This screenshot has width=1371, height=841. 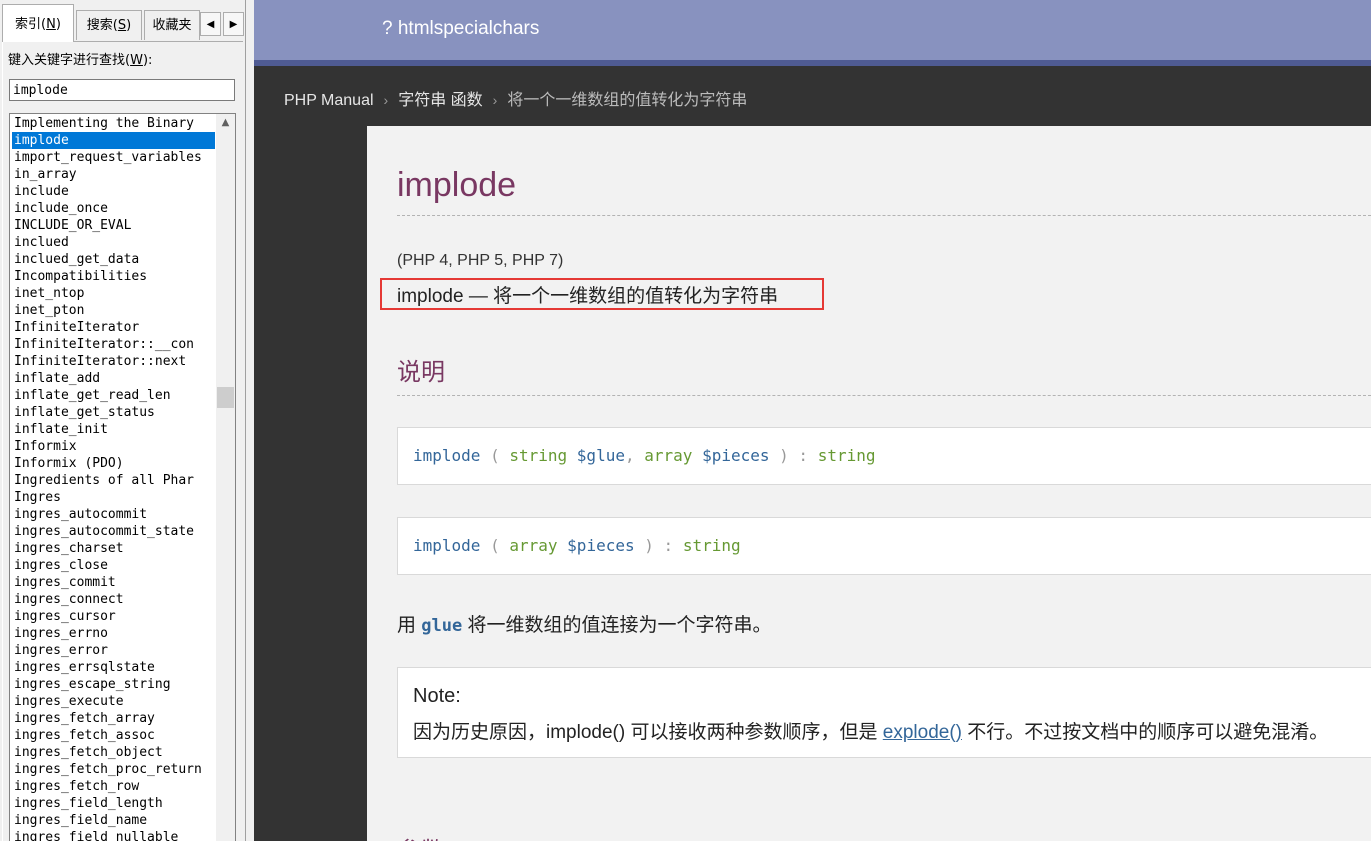 What do you see at coordinates (437, 696) in the screenshot?
I see `note-title: Note:` at bounding box center [437, 696].